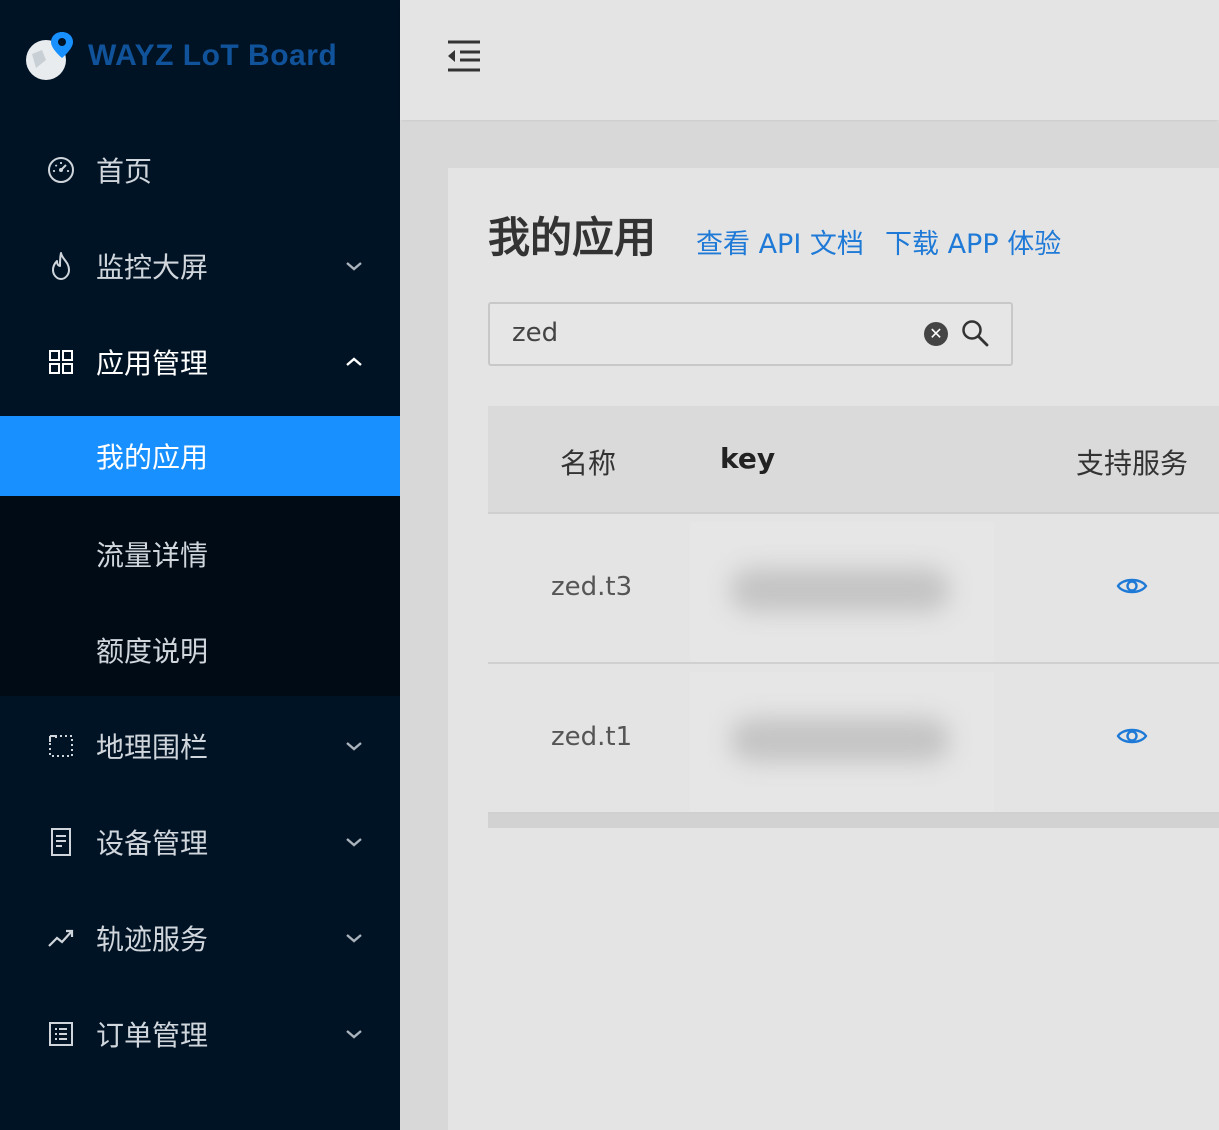  I want to click on device-icon, so click(61, 842).